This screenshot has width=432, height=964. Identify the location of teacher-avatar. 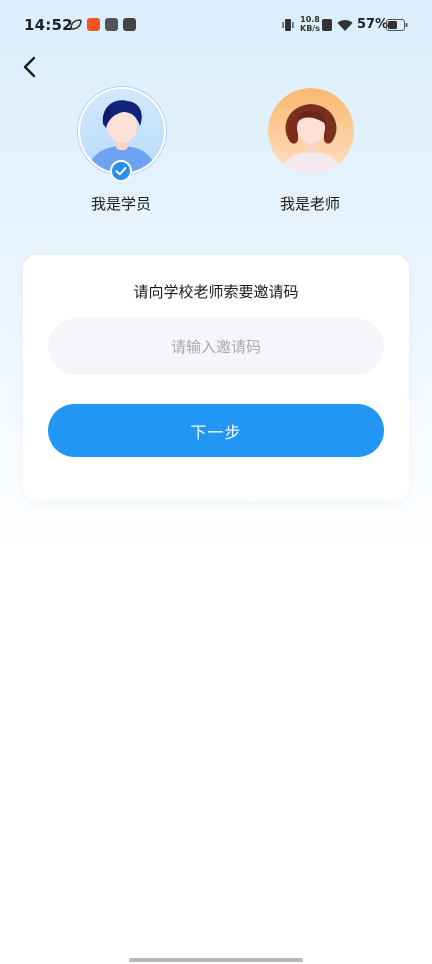
(311, 131).